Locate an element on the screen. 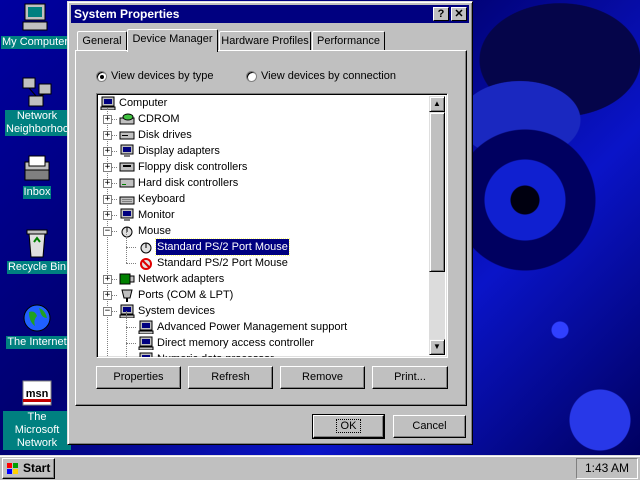 The height and width of the screenshot is (480, 640). tree-item-label: Monitor is located at coordinates (156, 215).